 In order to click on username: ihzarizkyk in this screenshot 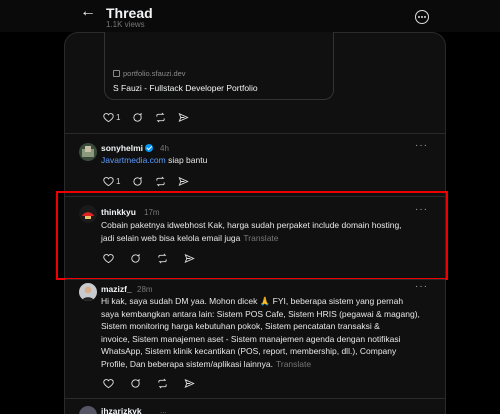, I will do `click(121, 410)`.